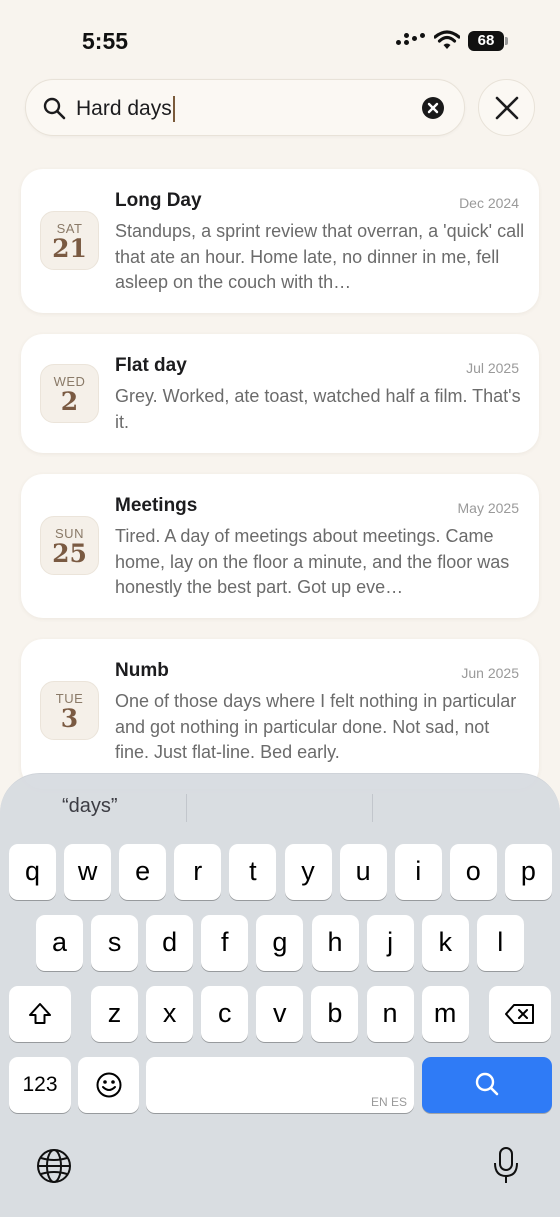 This screenshot has height=1217, width=560. I want to click on key-m: m, so click(445, 1014).